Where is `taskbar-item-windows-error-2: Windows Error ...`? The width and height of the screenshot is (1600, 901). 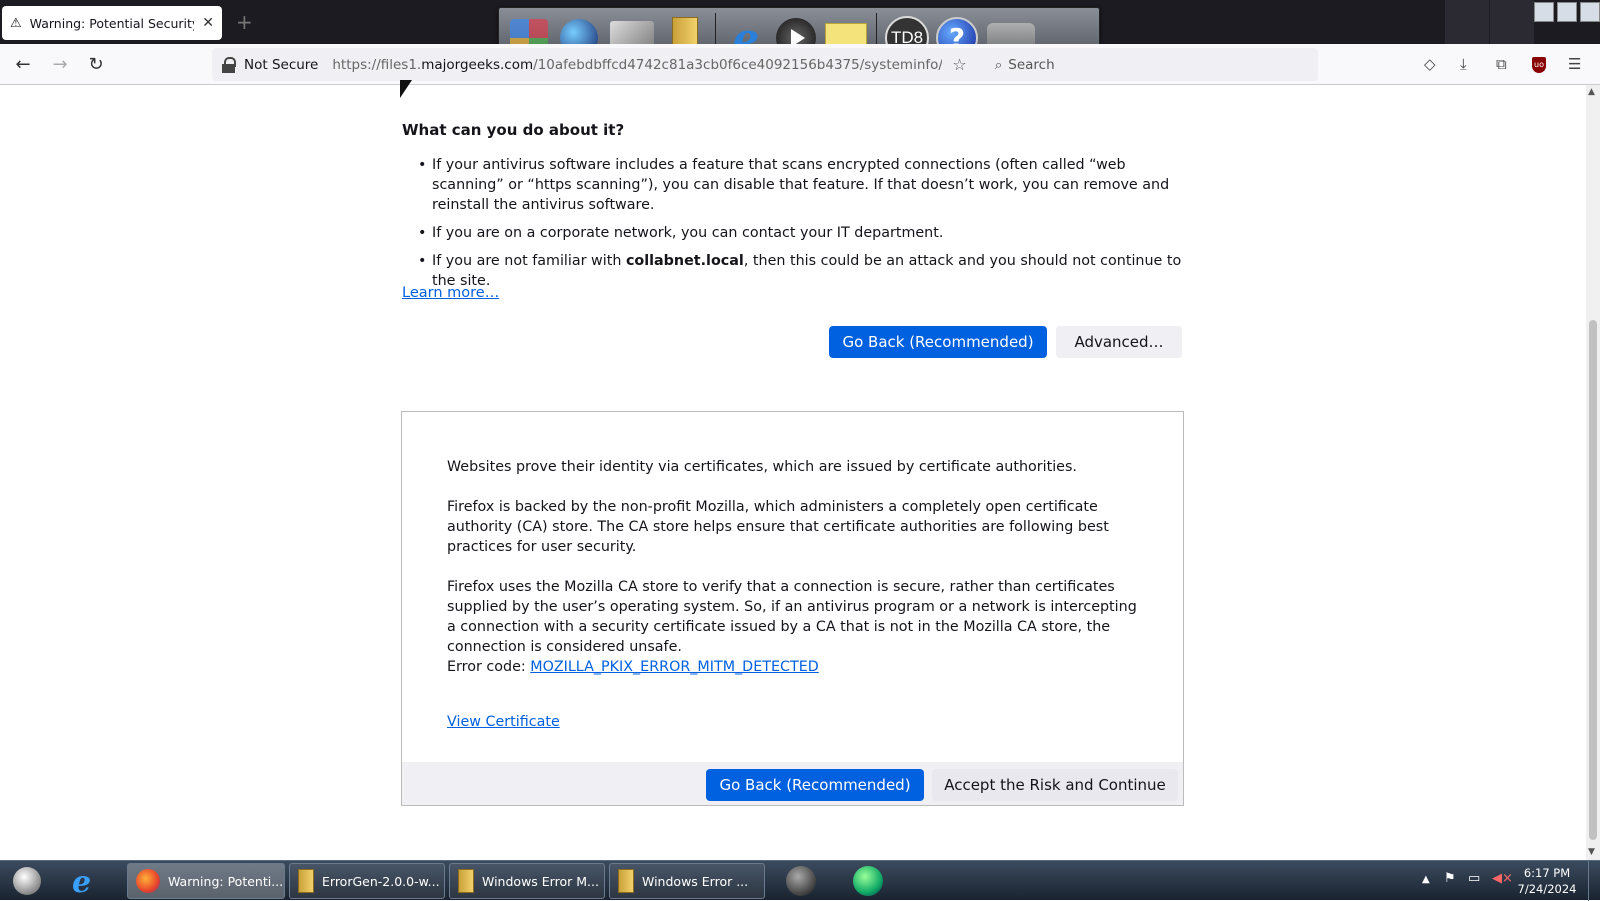 taskbar-item-windows-error-2: Windows Error ... is located at coordinates (687, 881).